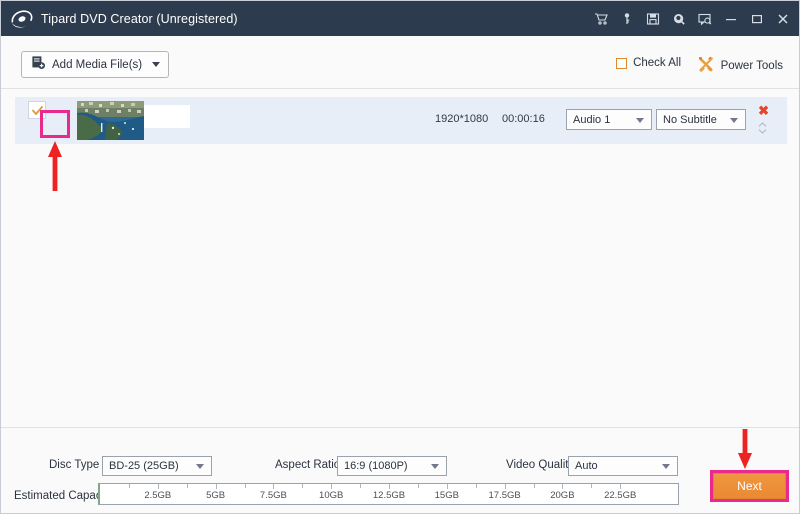 Image resolution: width=800 pixels, height=514 pixels. I want to click on next-button: Next, so click(749, 486).